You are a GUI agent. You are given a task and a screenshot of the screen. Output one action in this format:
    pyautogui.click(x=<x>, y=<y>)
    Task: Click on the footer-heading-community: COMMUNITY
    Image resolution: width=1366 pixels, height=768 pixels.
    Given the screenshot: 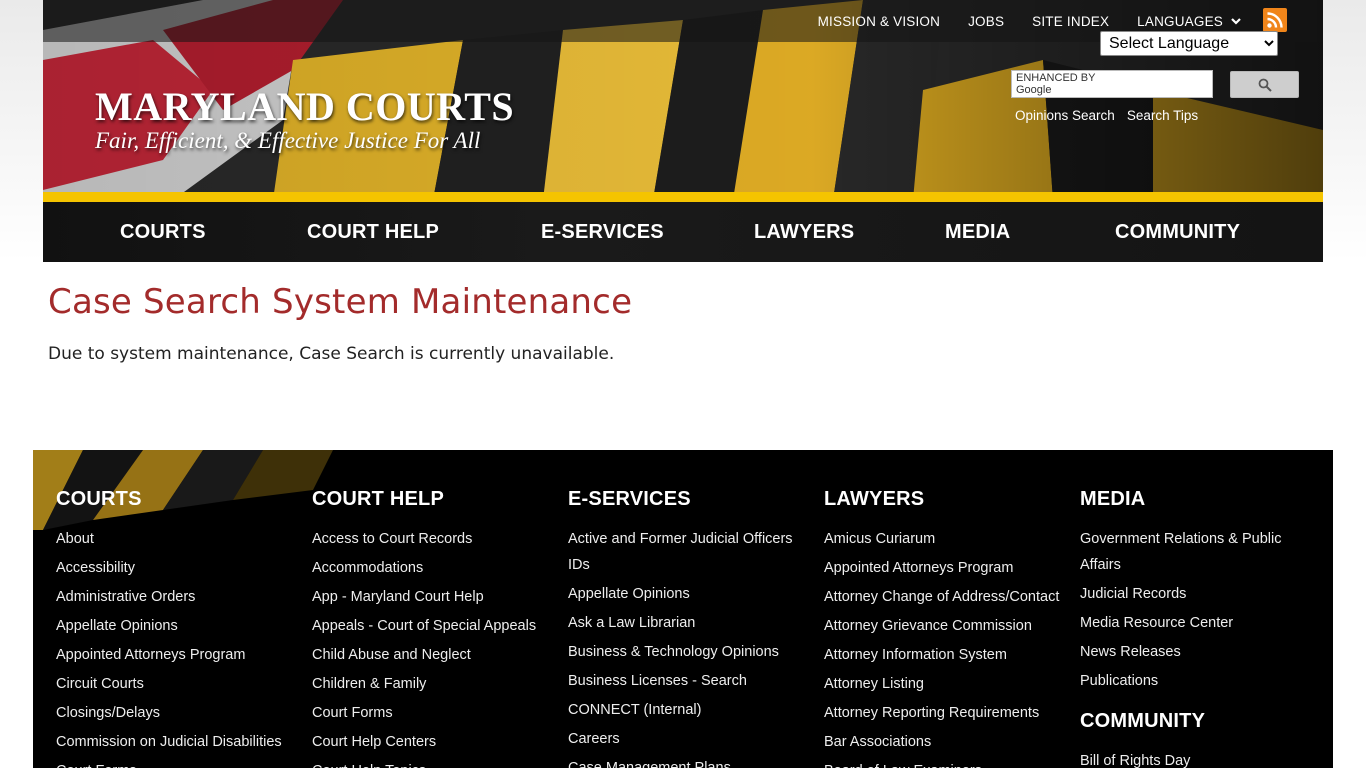 What is the action you would take?
    pyautogui.click(x=1143, y=721)
    